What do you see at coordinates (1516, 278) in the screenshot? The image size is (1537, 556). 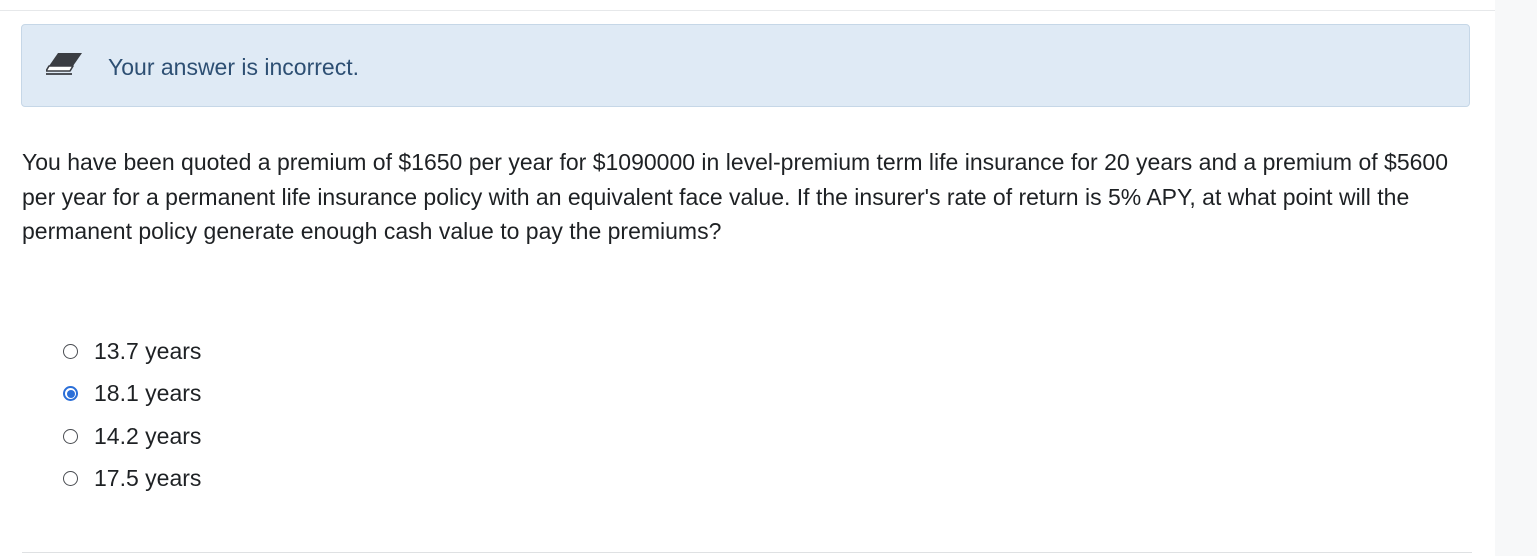 I see `right-gutter` at bounding box center [1516, 278].